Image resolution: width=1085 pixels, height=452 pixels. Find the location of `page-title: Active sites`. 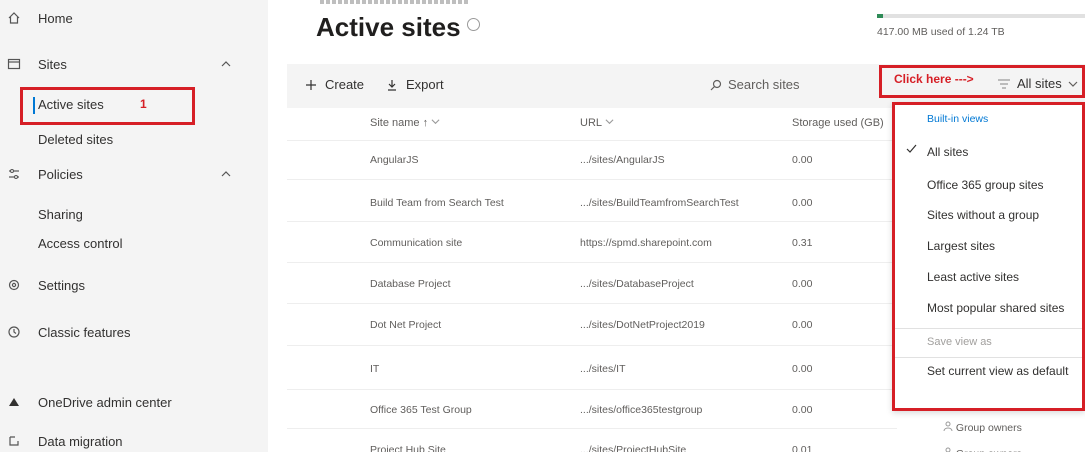

page-title: Active sites is located at coordinates (398, 27).